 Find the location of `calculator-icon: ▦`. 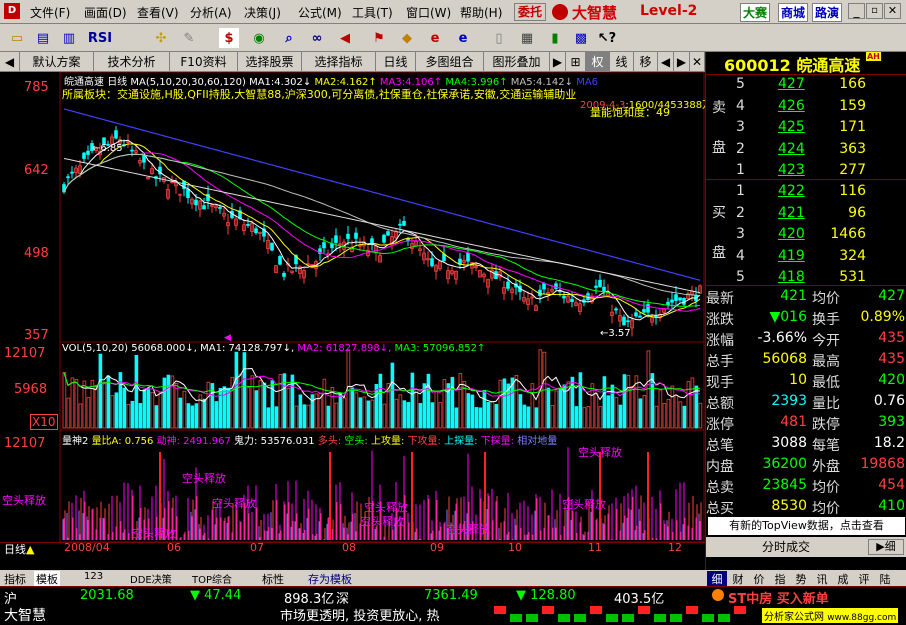

calculator-icon: ▦ is located at coordinates (527, 38).